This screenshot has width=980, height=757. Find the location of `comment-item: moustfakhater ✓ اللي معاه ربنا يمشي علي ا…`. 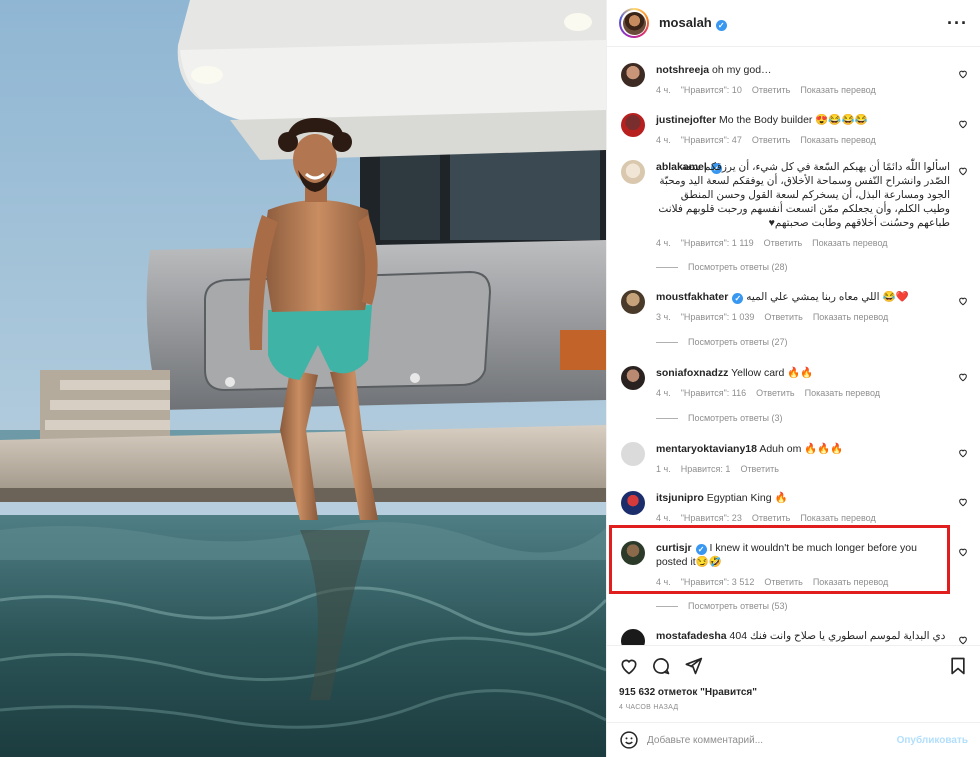

comment-item: moustfakhater ✓ اللي معاه ربنا يمشي علي ا… is located at coordinates (794, 307).